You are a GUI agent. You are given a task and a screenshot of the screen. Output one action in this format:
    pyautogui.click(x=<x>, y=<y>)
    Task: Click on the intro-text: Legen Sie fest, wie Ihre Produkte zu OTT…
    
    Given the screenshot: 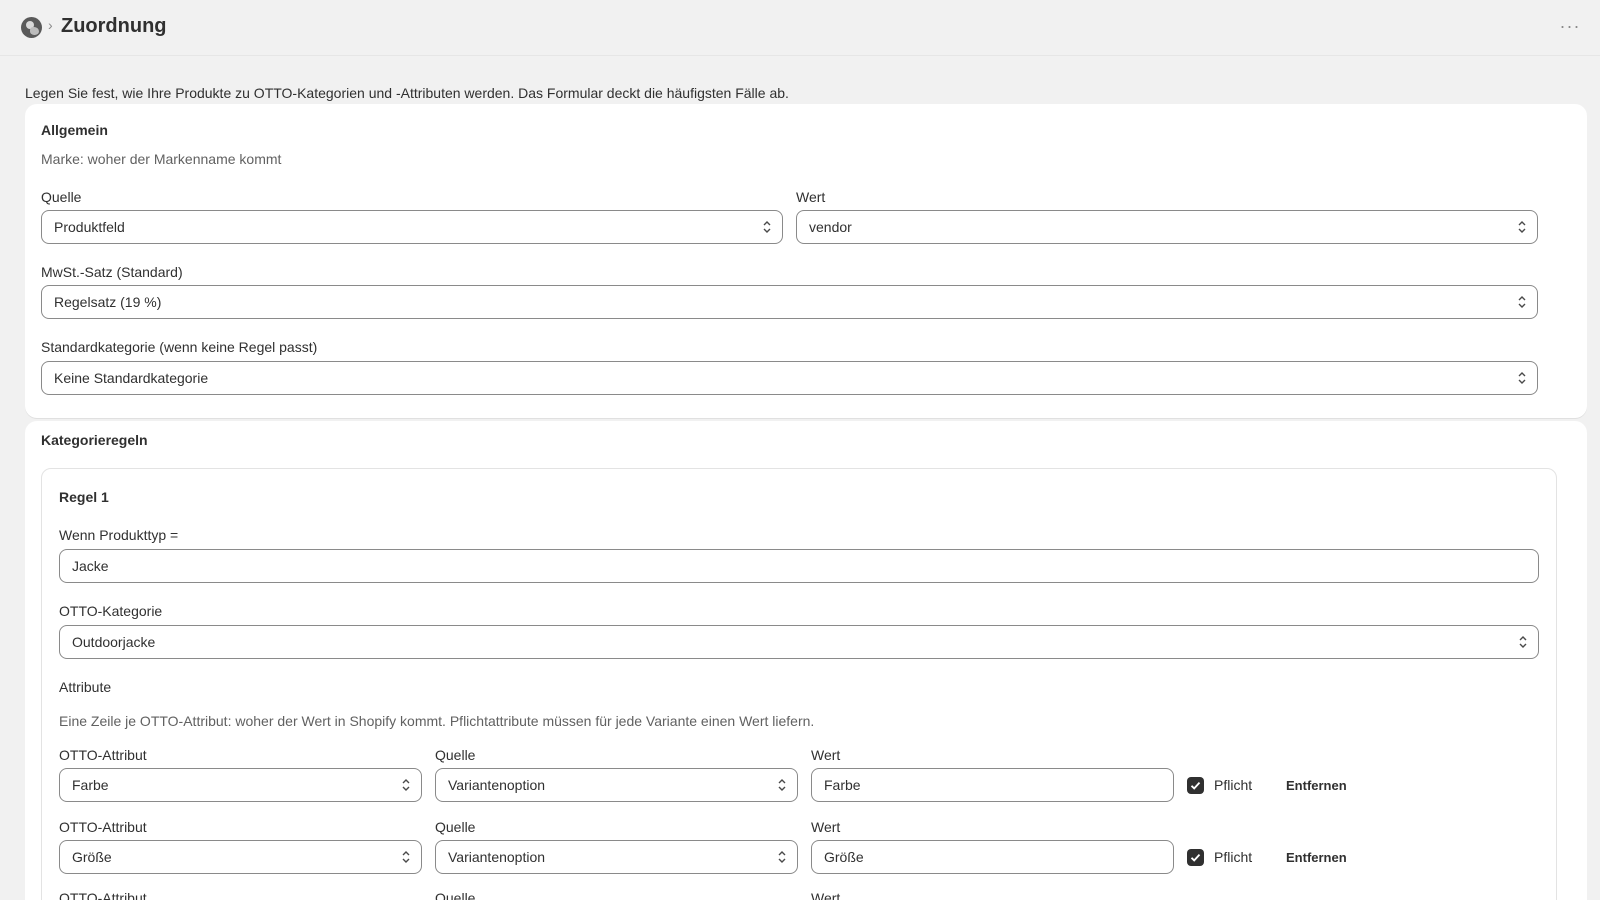 What is the action you would take?
    pyautogui.click(x=407, y=93)
    